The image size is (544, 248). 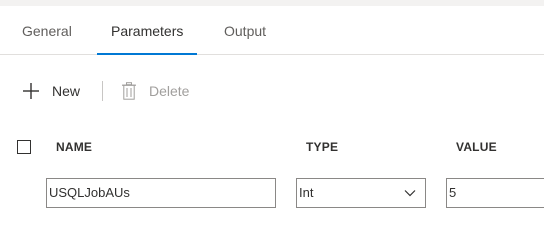 I want to click on tab-parameters-label: Parameters, so click(x=147, y=31).